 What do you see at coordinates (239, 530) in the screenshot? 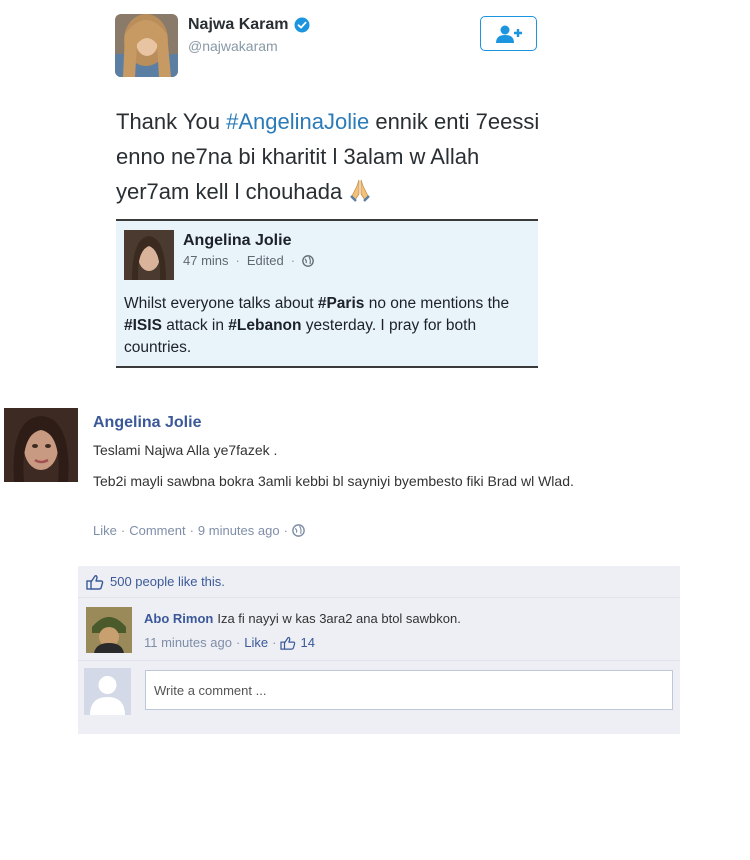
I see `comment-timestamp: 9 minutes ago` at bounding box center [239, 530].